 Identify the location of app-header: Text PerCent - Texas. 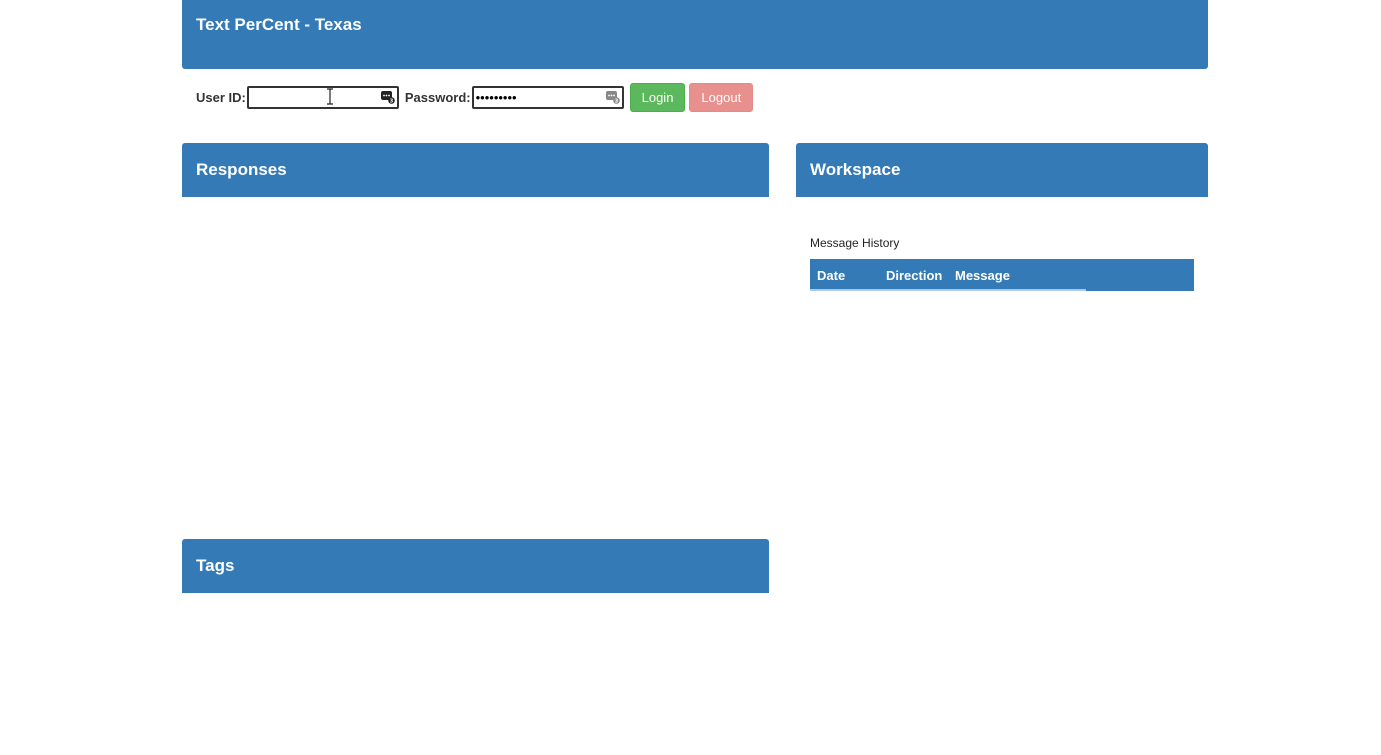
(695, 34).